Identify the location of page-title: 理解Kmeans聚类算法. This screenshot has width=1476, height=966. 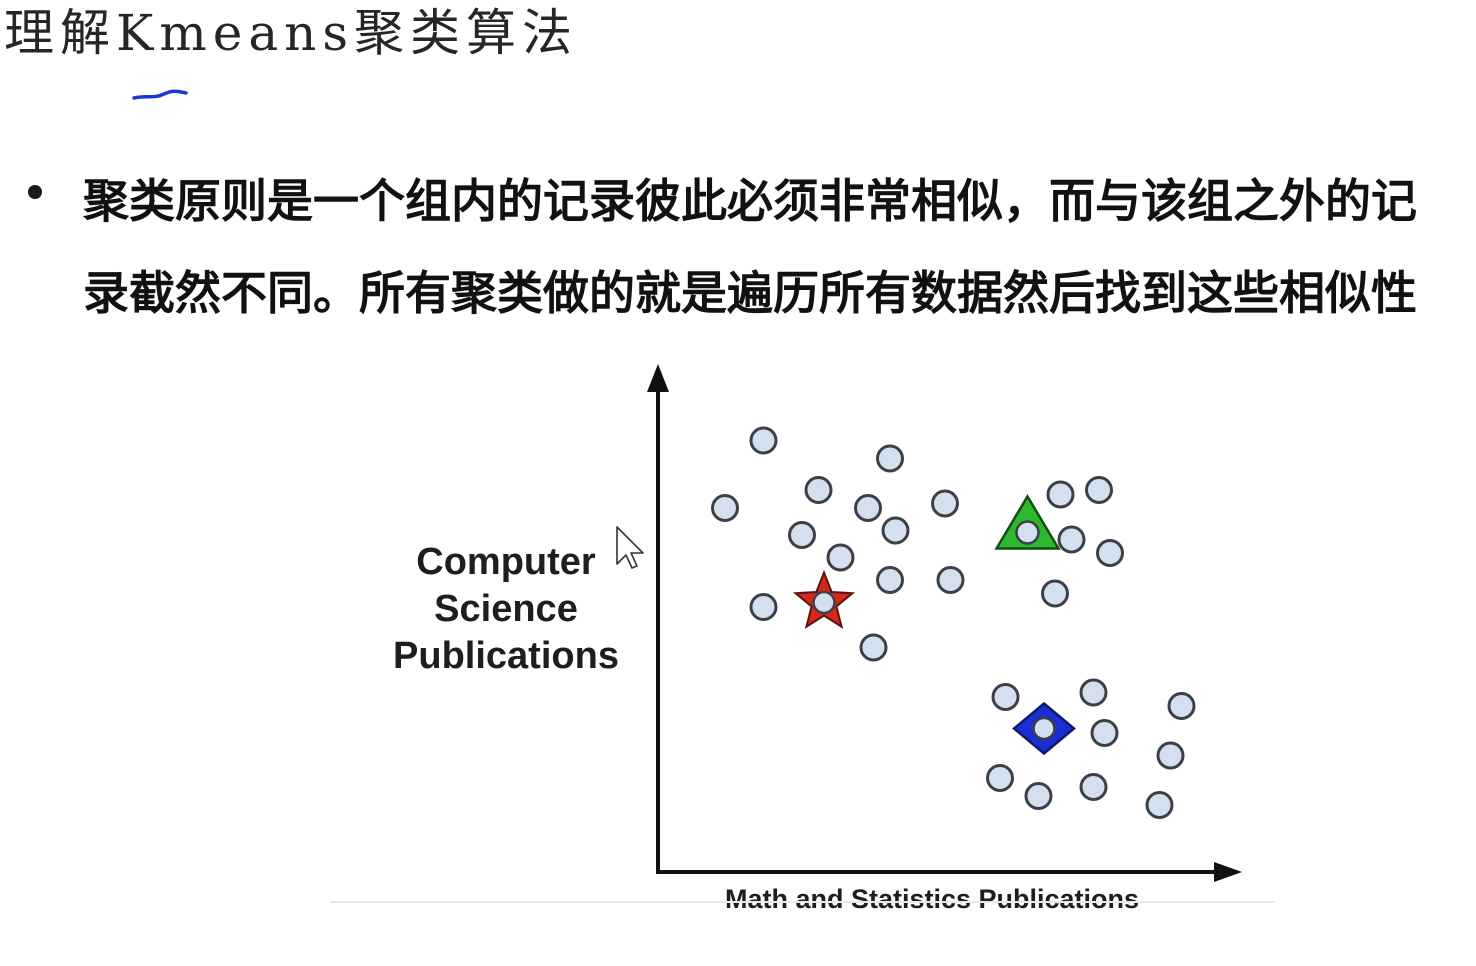
(291, 33).